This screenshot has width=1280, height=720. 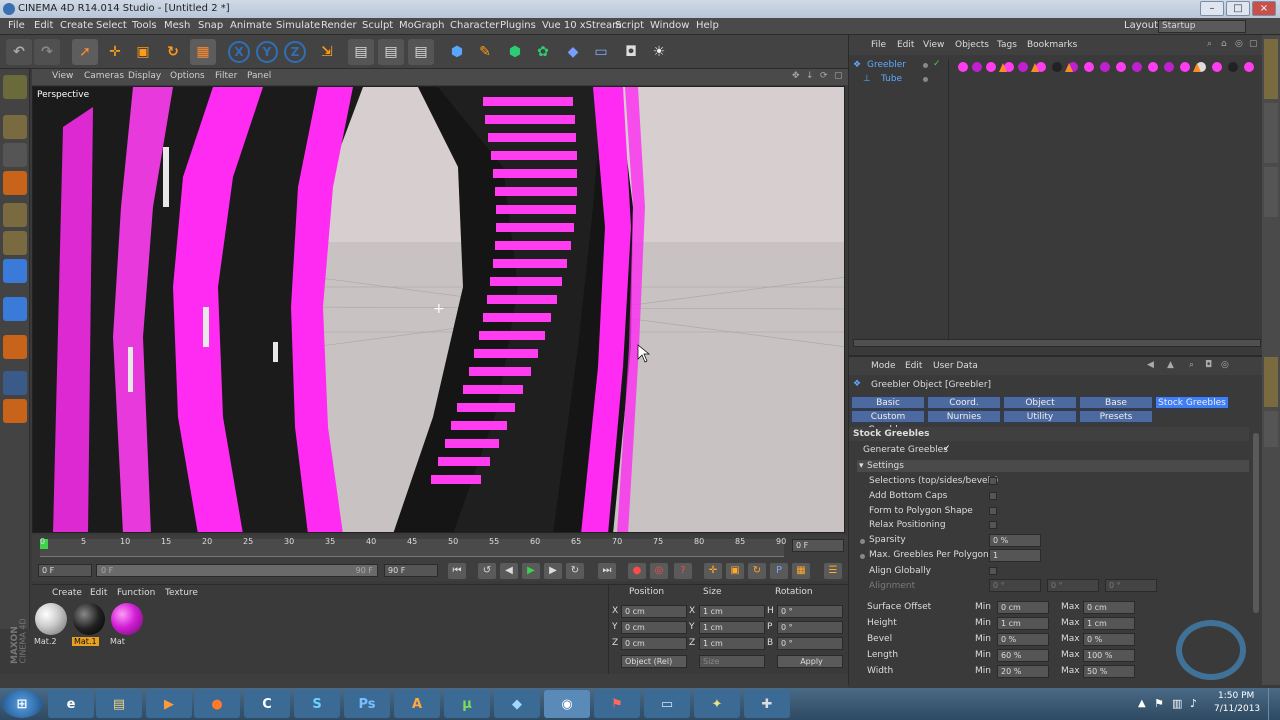 I want to click on size-y-field: 1 cm, so click(x=732, y=627).